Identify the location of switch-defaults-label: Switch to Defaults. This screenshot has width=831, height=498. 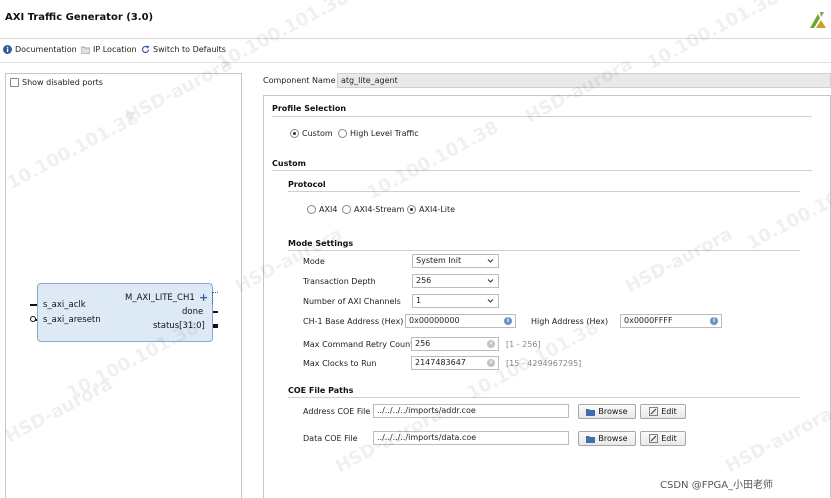
(189, 49).